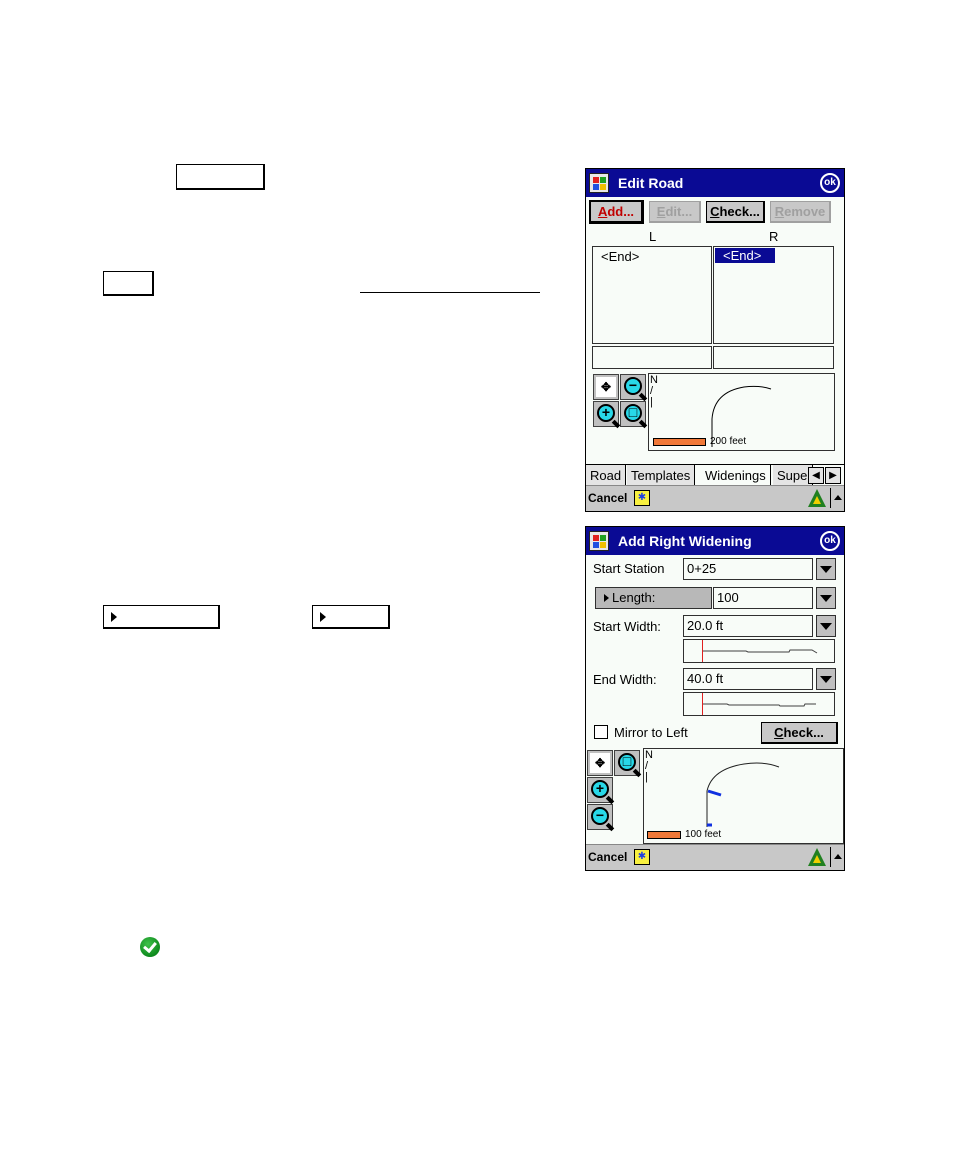  What do you see at coordinates (625, 679) in the screenshot?
I see `end-width-label: End Width:` at bounding box center [625, 679].